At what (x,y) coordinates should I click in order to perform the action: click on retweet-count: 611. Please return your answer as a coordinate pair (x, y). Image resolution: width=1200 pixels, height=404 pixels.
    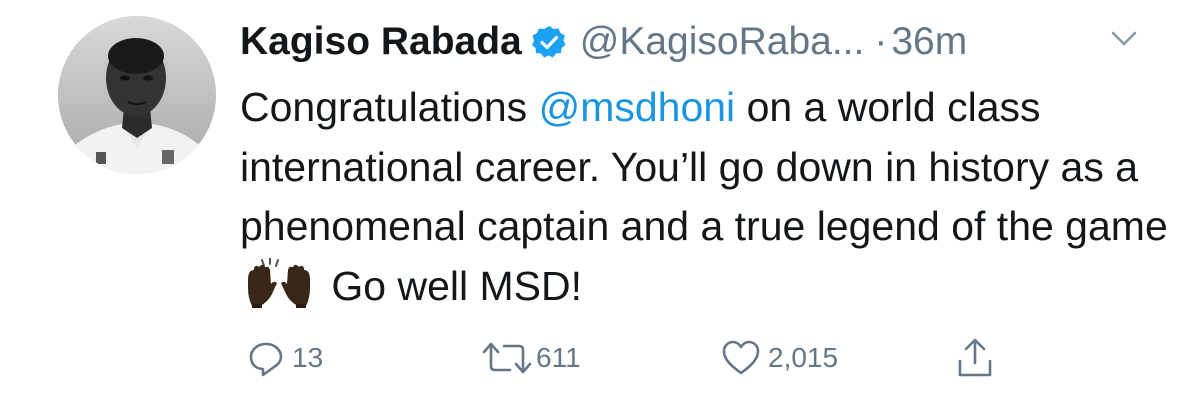
    Looking at the image, I should click on (558, 357).